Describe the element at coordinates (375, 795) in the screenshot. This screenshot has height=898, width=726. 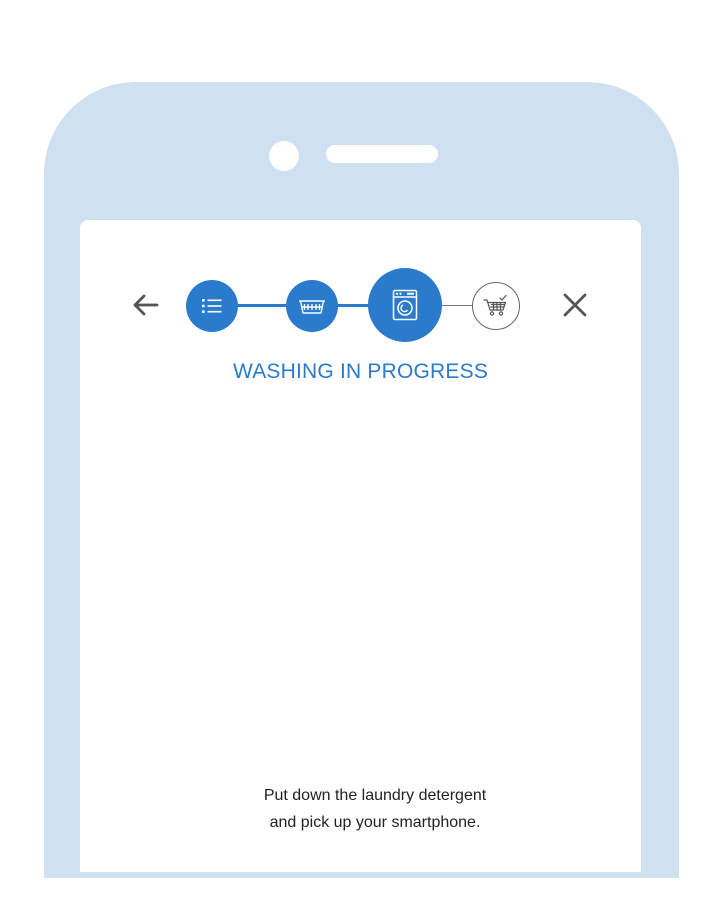
I see `instruction-line-1: Put down the laundry detergent` at that location.